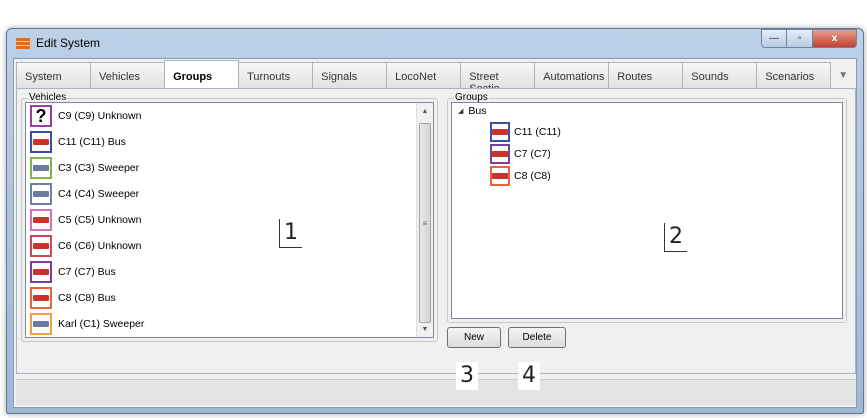 This screenshot has height=418, width=867. What do you see at coordinates (276, 75) in the screenshot?
I see `tab-turnouts: Turnouts` at bounding box center [276, 75].